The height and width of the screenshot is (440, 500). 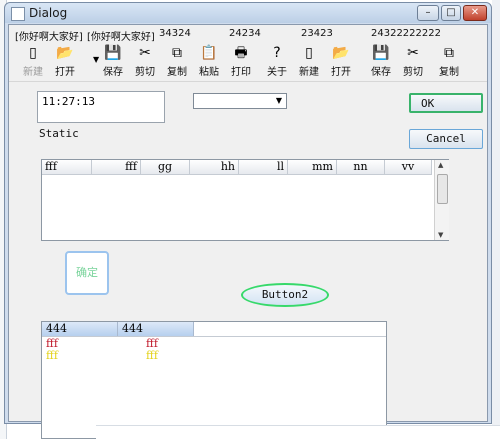 What do you see at coordinates (298, 432) in the screenshot?
I see `background-code-editor` at bounding box center [298, 432].